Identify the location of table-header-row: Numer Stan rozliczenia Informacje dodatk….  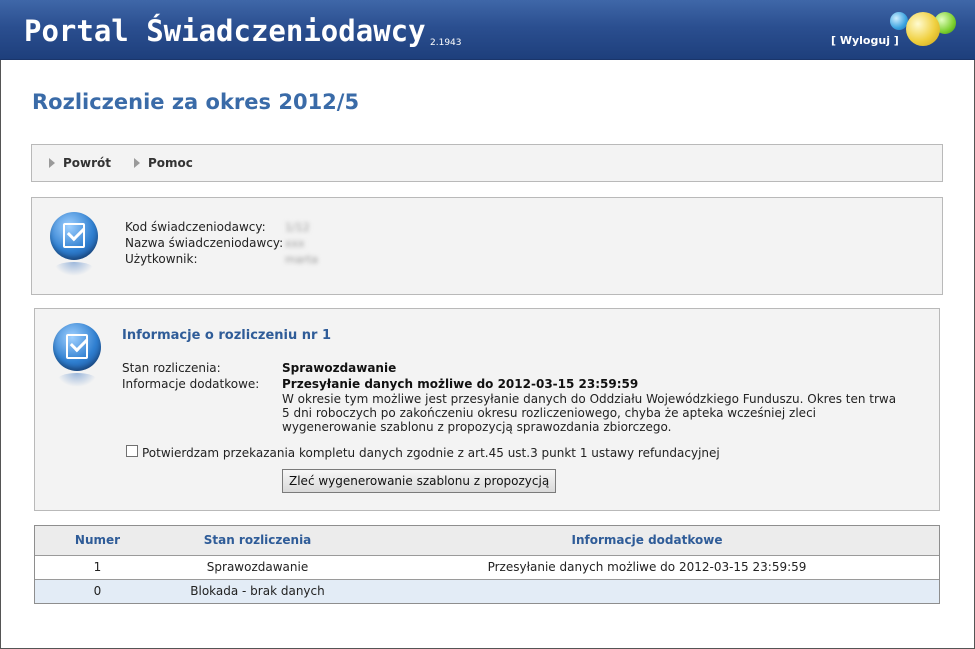
(487, 541).